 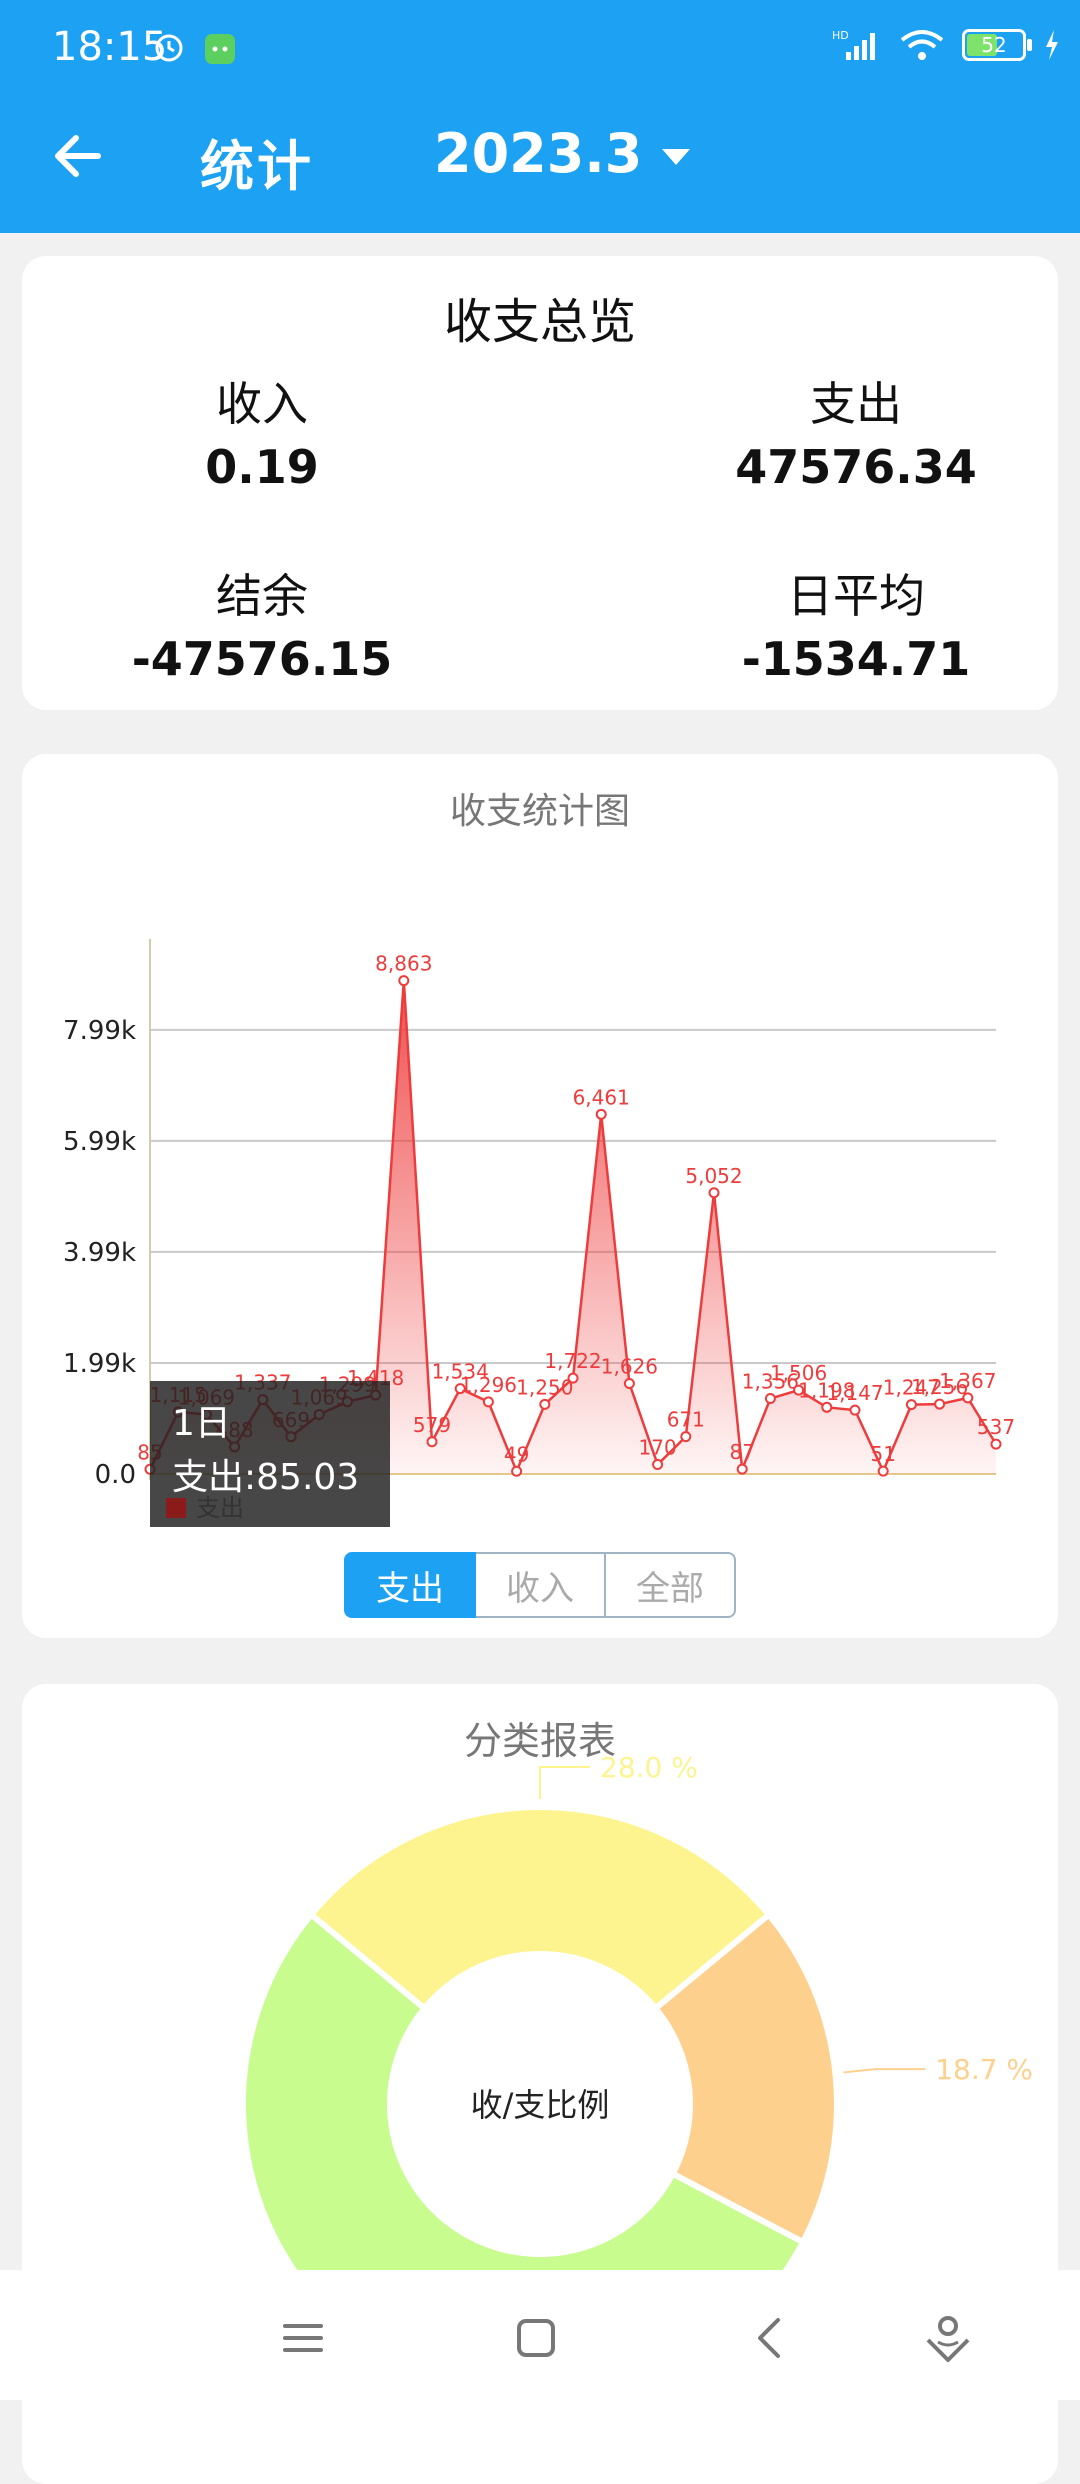 I want to click on y-tick-label: 3.99k, so click(x=99, y=1253).